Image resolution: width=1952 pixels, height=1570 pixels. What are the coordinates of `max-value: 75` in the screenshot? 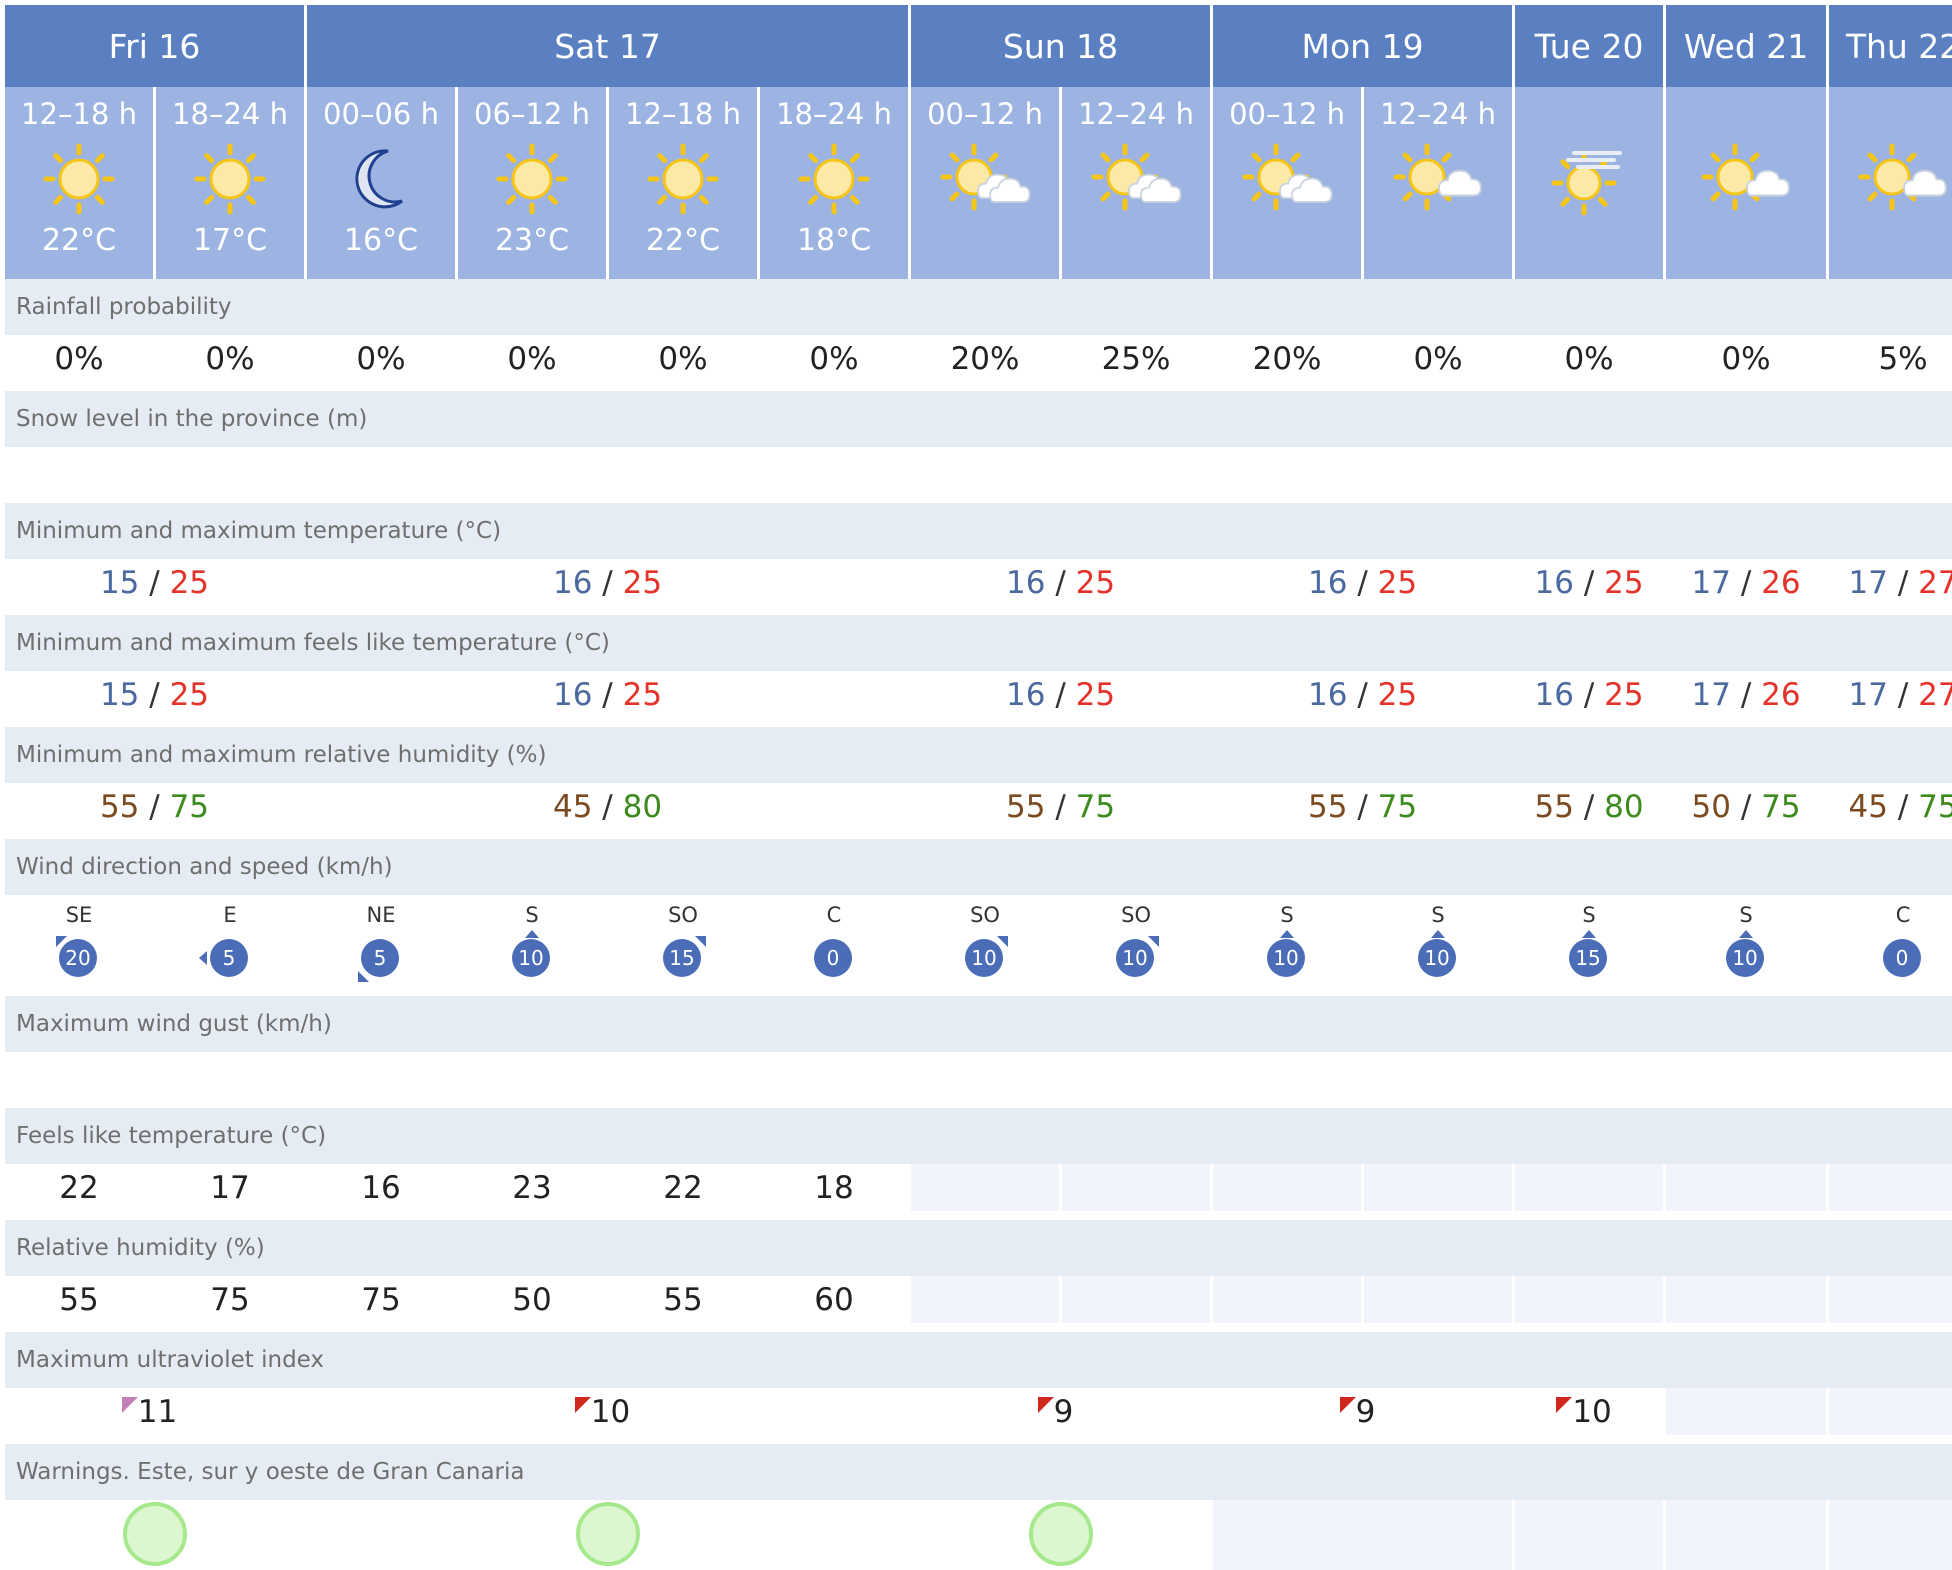 It's located at (1095, 806).